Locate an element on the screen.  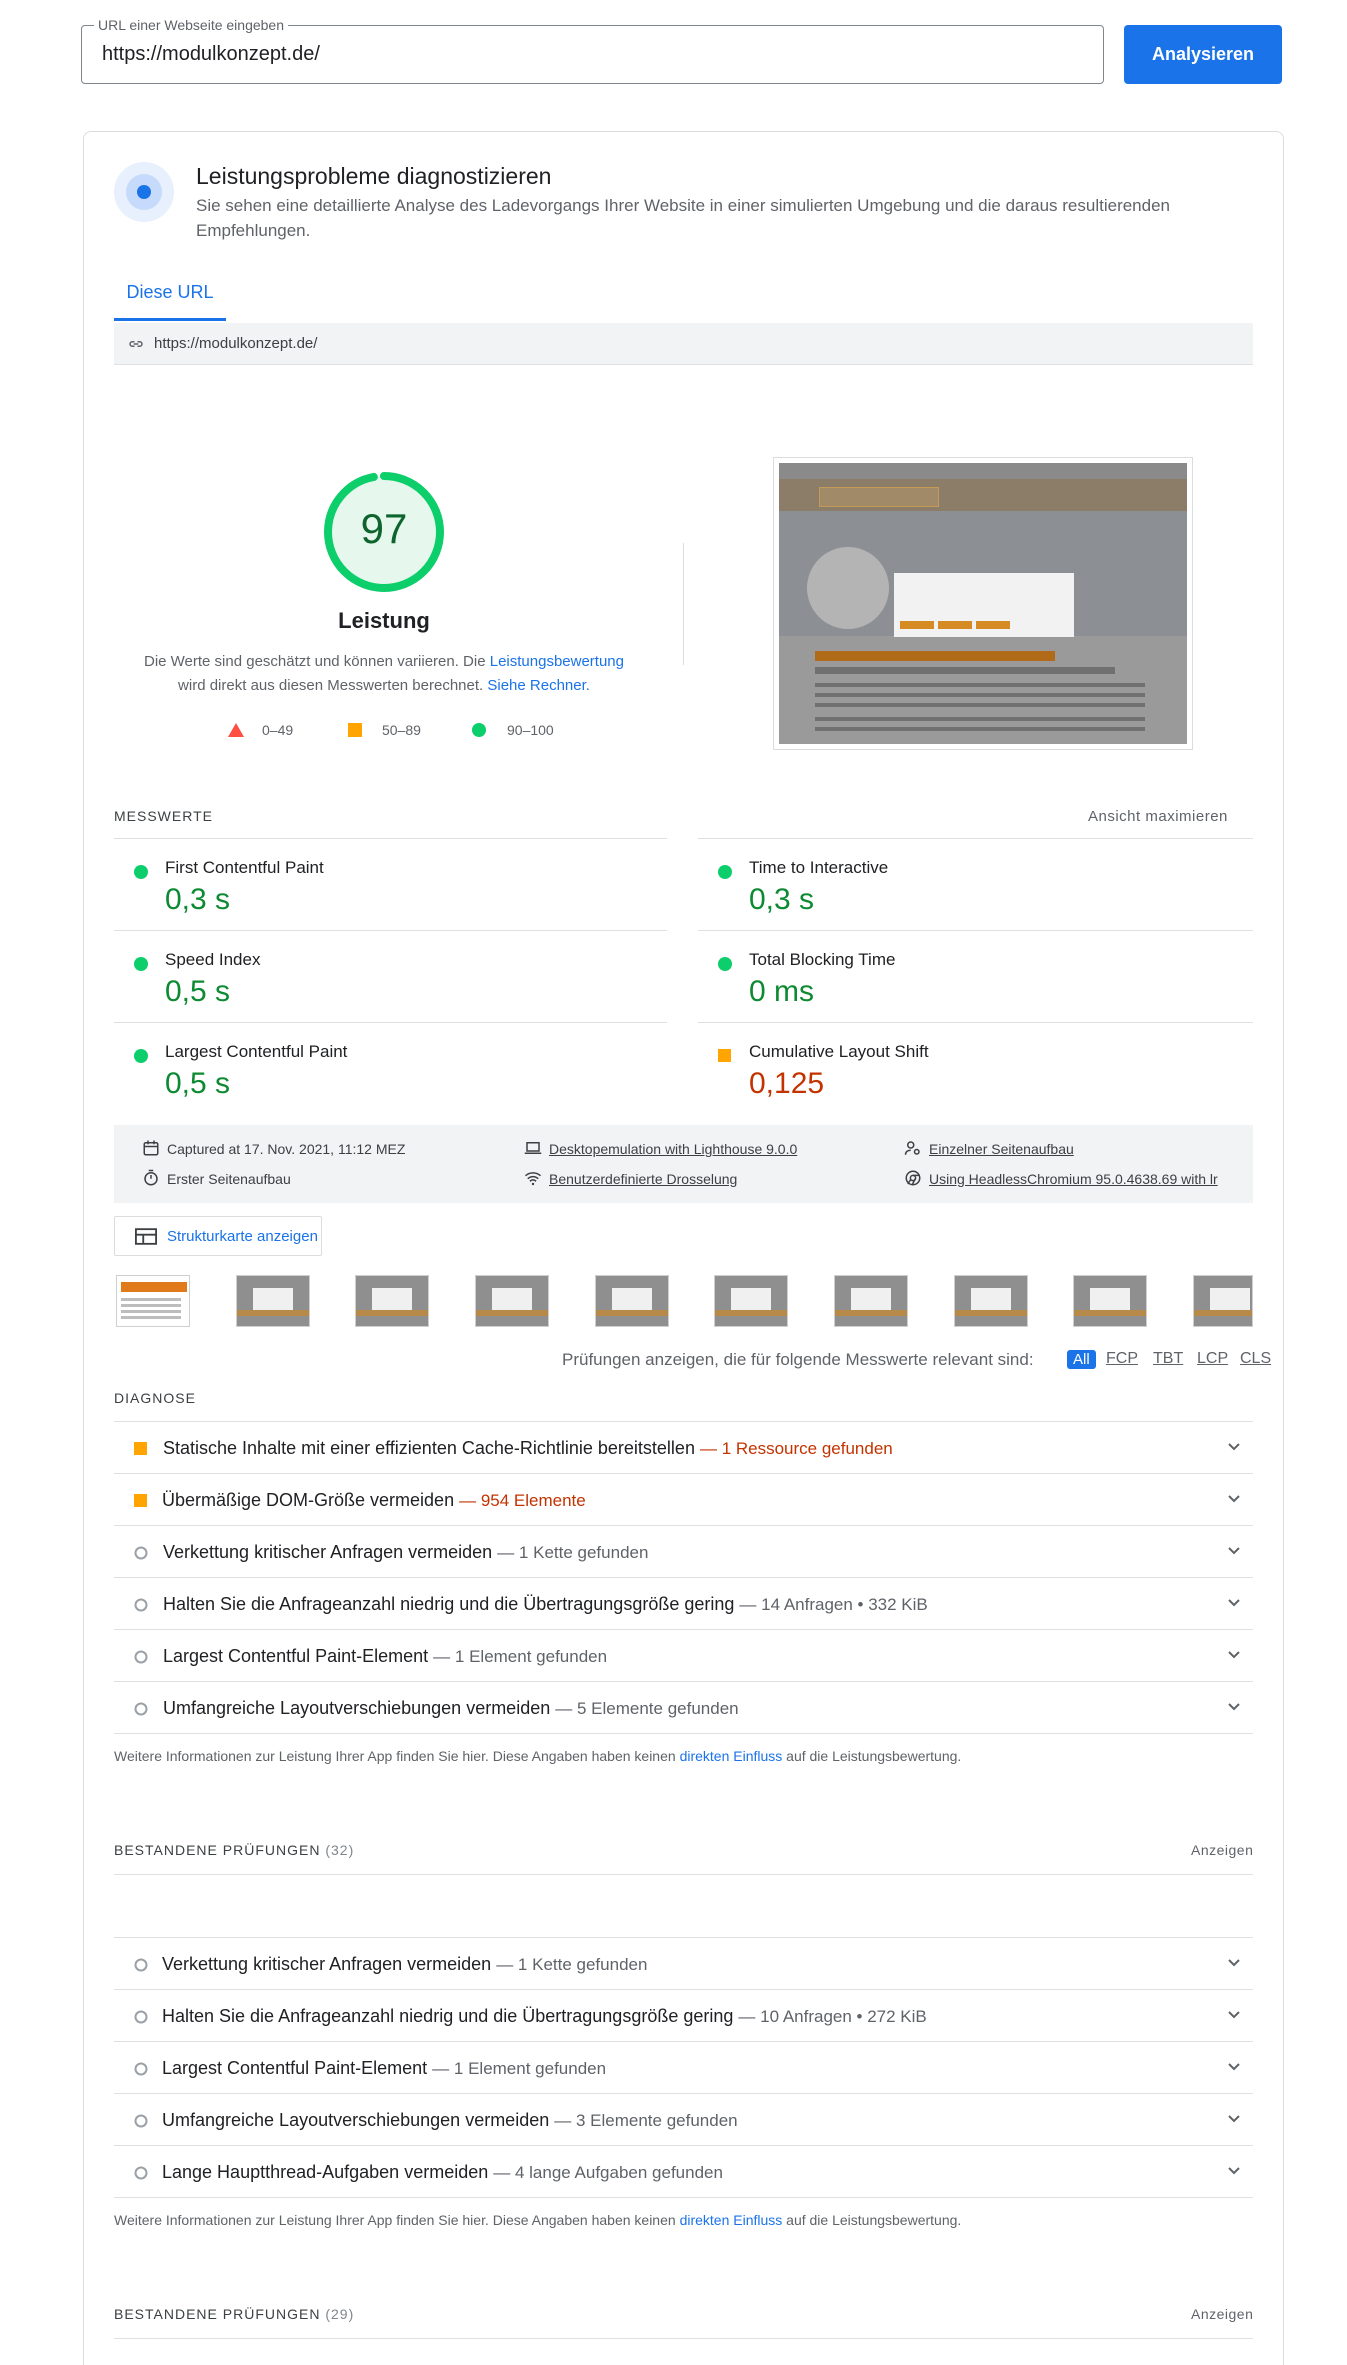
chrome-icon is located at coordinates (913, 1178).